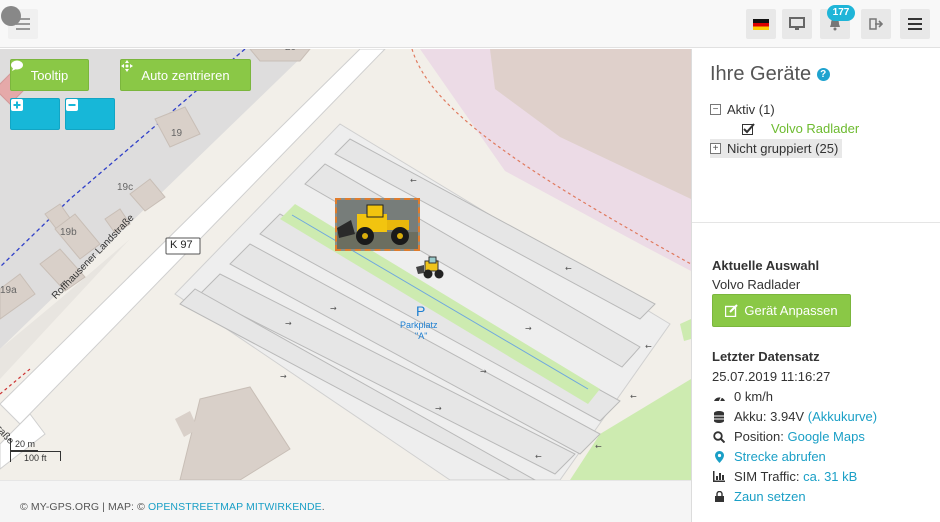  Describe the element at coordinates (732, 310) in the screenshot. I see `edit-icon` at that location.